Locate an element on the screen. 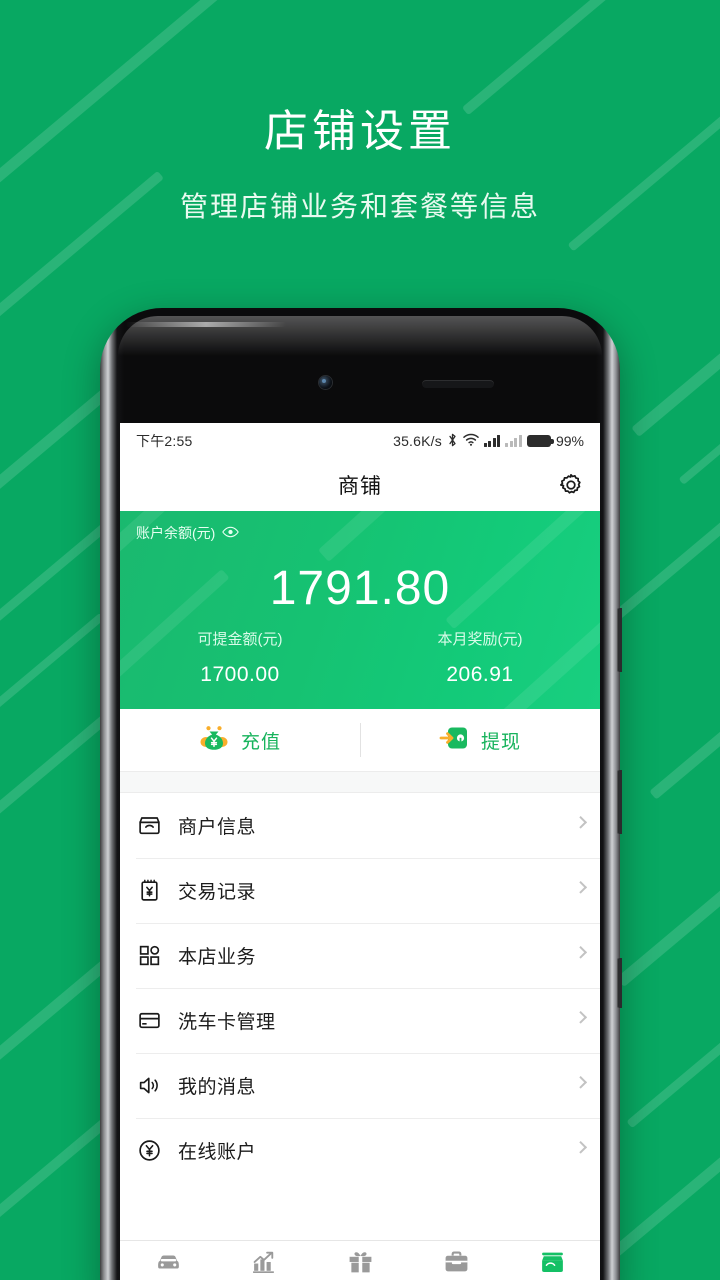 This screenshot has width=720, height=1280. earpiece-speaker-icon is located at coordinates (458, 384).